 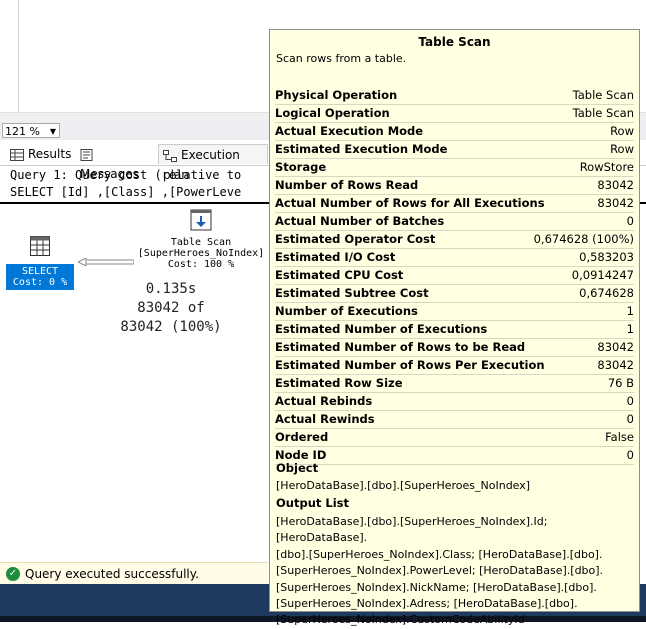 What do you see at coordinates (302, 437) in the screenshot?
I see `property-key: Ordered` at bounding box center [302, 437].